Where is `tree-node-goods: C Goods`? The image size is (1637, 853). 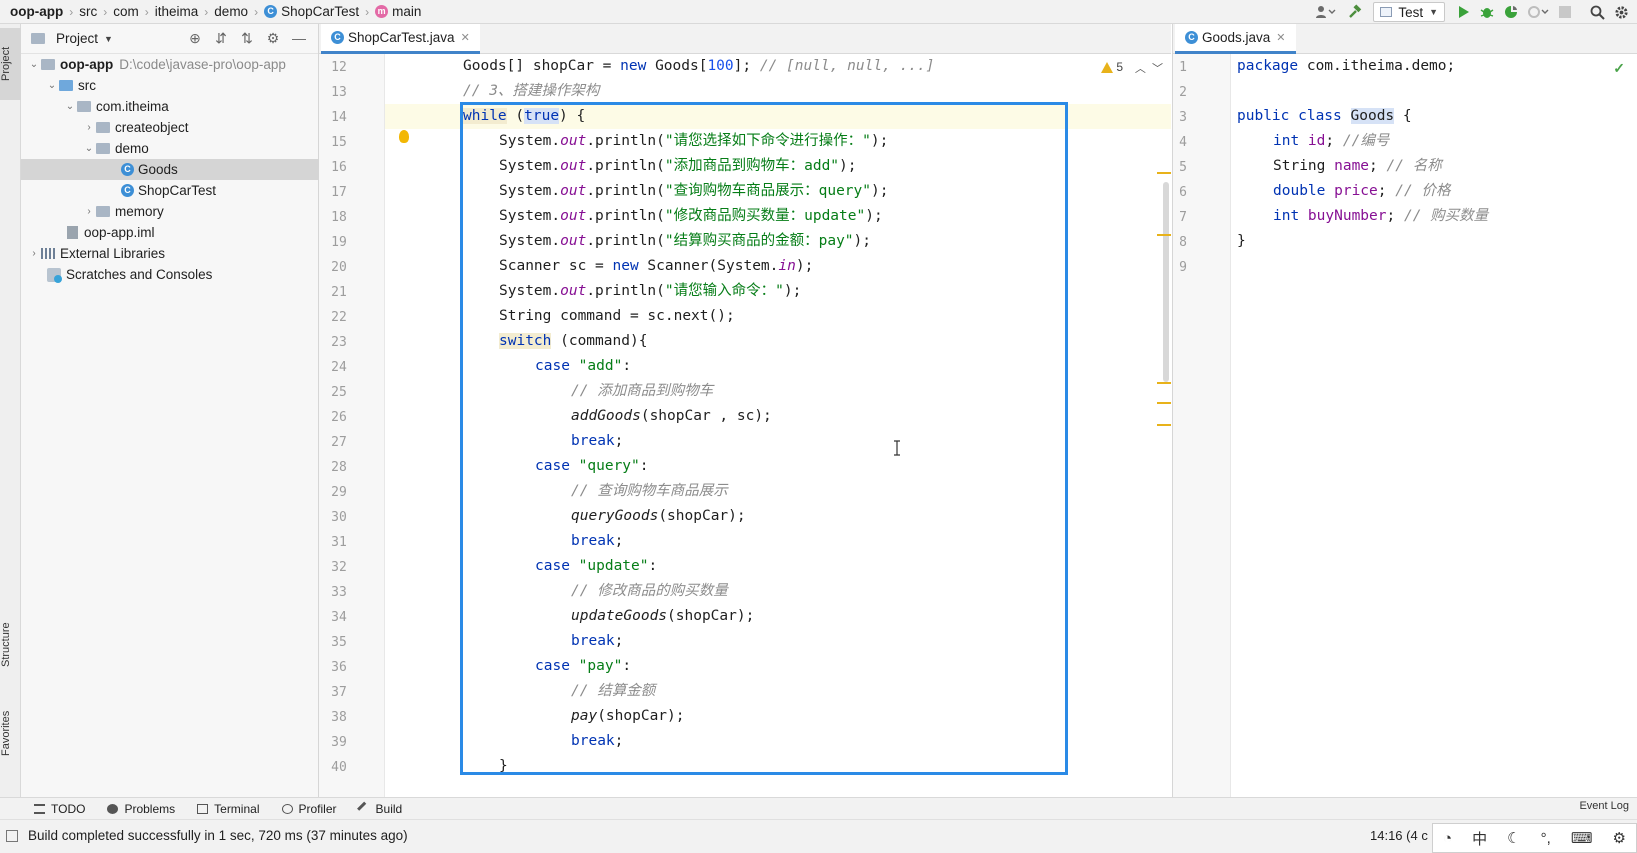
tree-node-goods: C Goods is located at coordinates (170, 169).